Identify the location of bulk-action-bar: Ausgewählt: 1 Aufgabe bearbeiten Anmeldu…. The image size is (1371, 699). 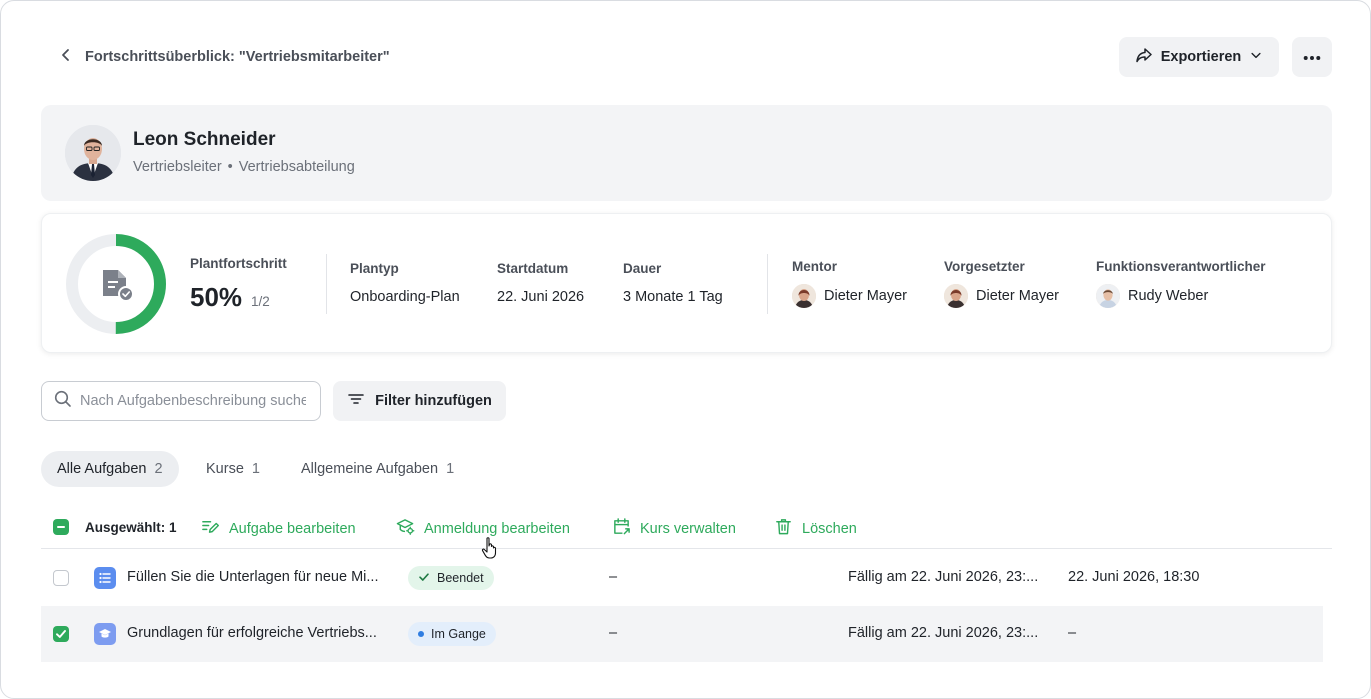
(686, 528).